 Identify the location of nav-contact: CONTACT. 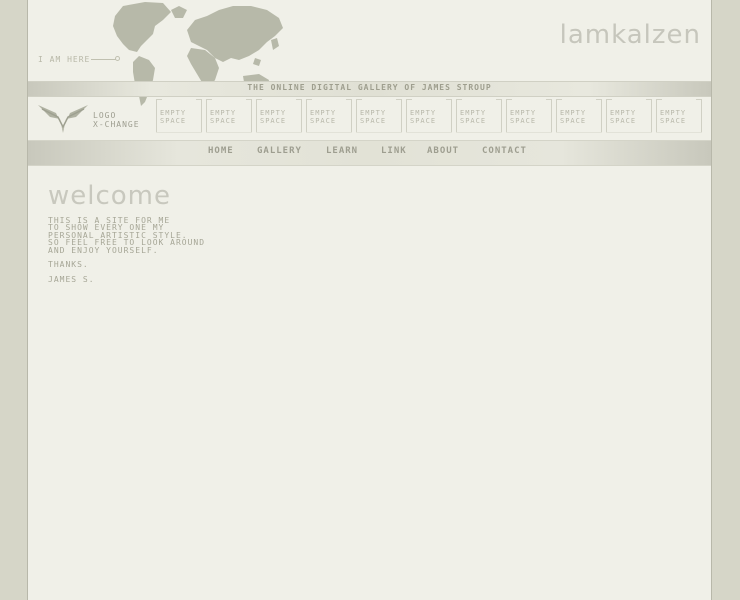
(504, 151).